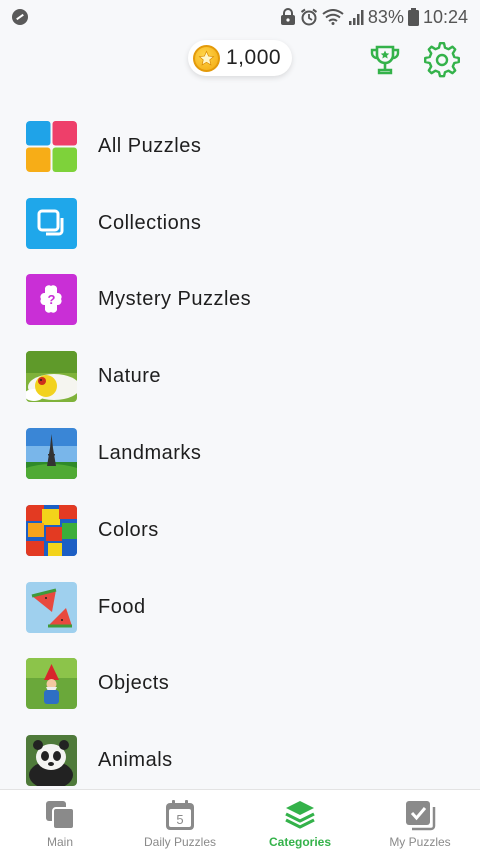 This screenshot has width=480, height=853. I want to click on nav-daily-puzzles: 5 Daily Puzzles, so click(180, 821).